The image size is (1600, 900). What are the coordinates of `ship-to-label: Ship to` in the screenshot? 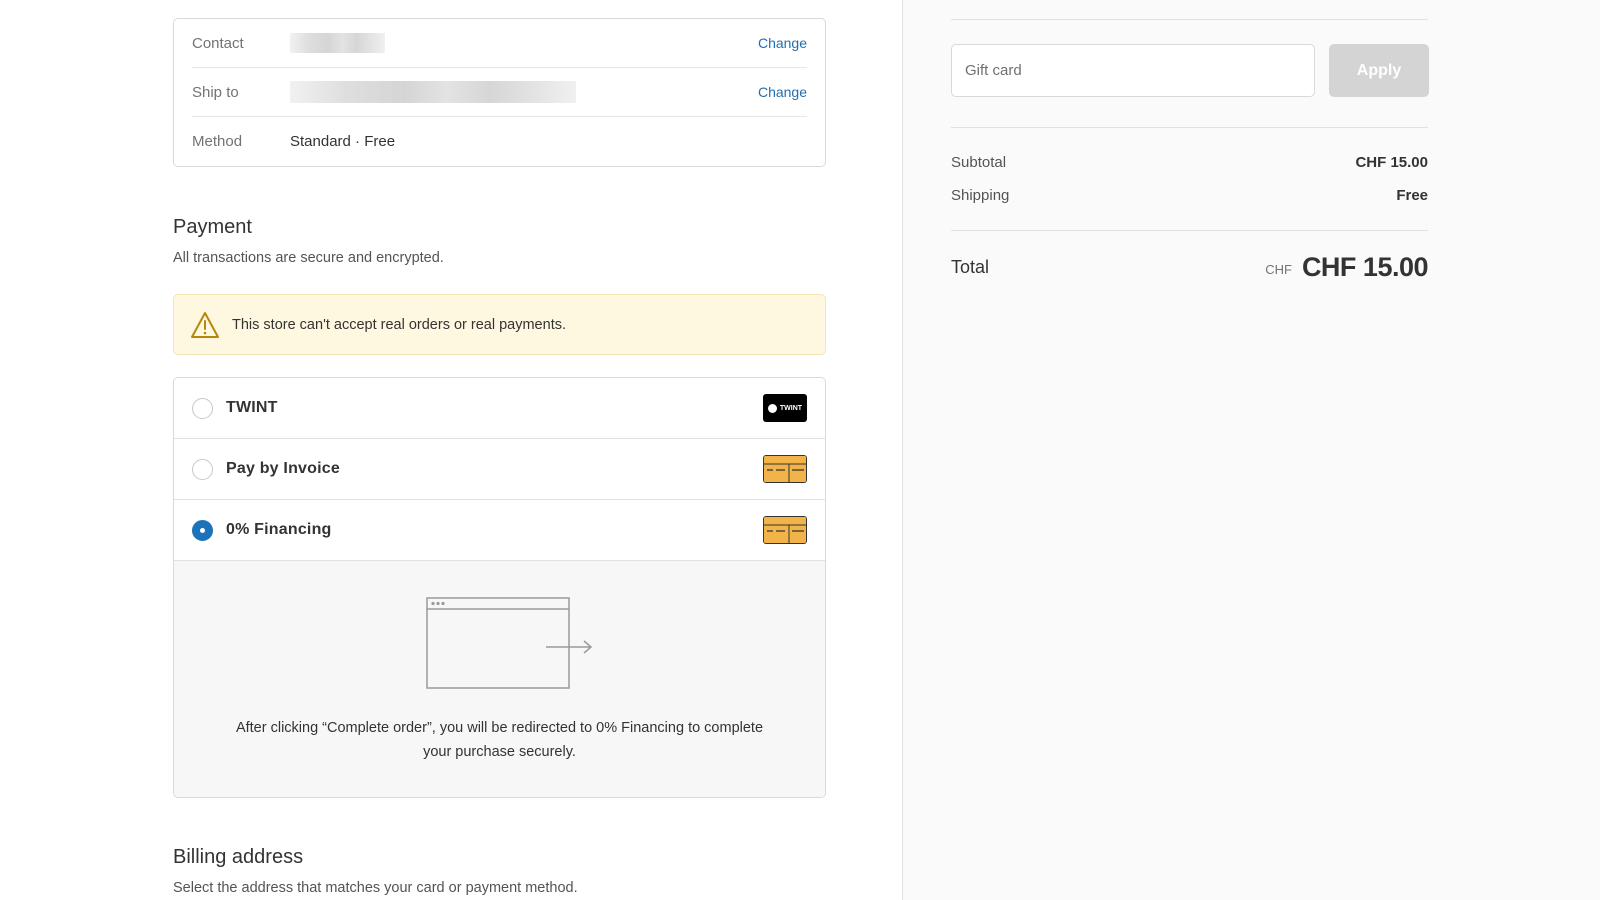 It's located at (215, 92).